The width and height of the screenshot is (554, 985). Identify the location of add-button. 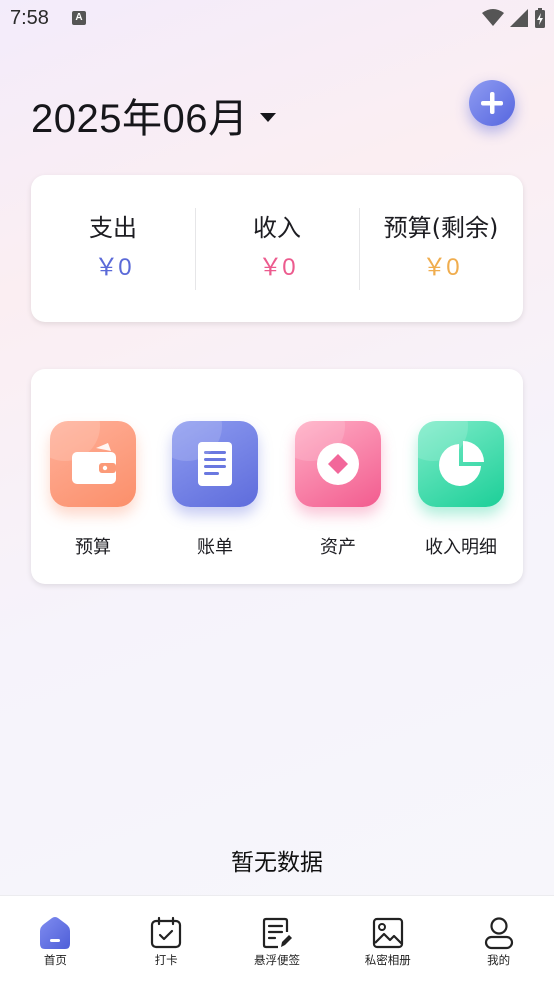
(492, 103).